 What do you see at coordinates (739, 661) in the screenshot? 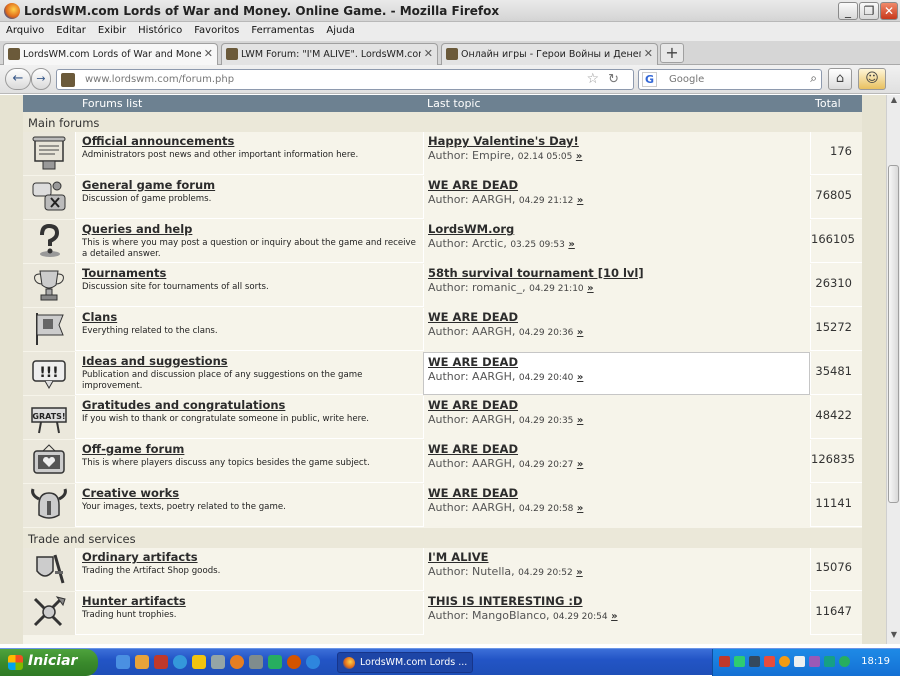
I see `tray-network-icon` at bounding box center [739, 661].